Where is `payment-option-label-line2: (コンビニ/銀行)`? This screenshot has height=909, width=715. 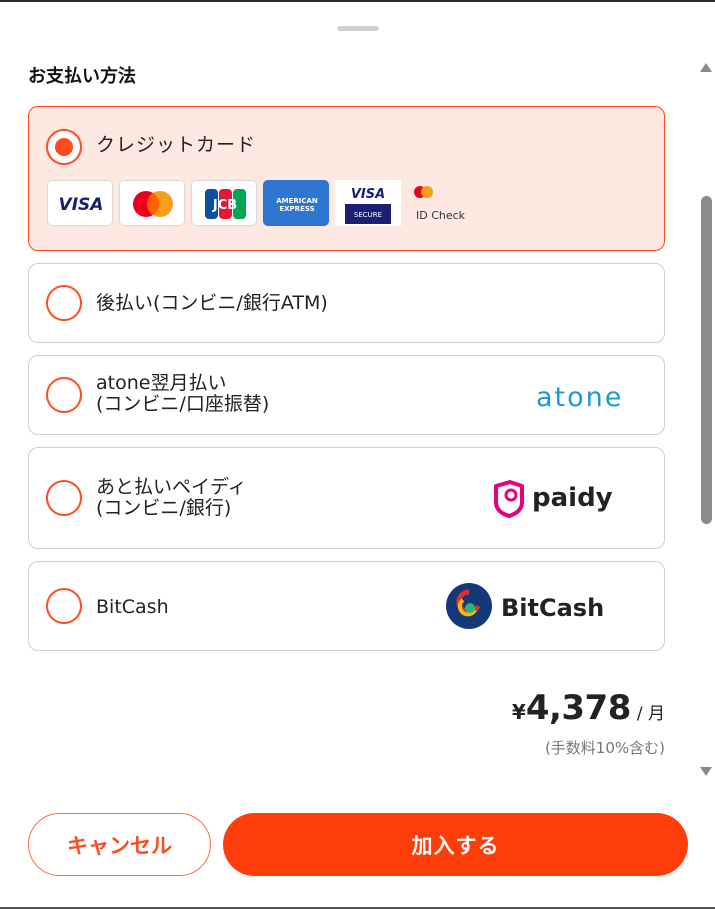
payment-option-label-line2: (コンビニ/銀行) is located at coordinates (164, 508).